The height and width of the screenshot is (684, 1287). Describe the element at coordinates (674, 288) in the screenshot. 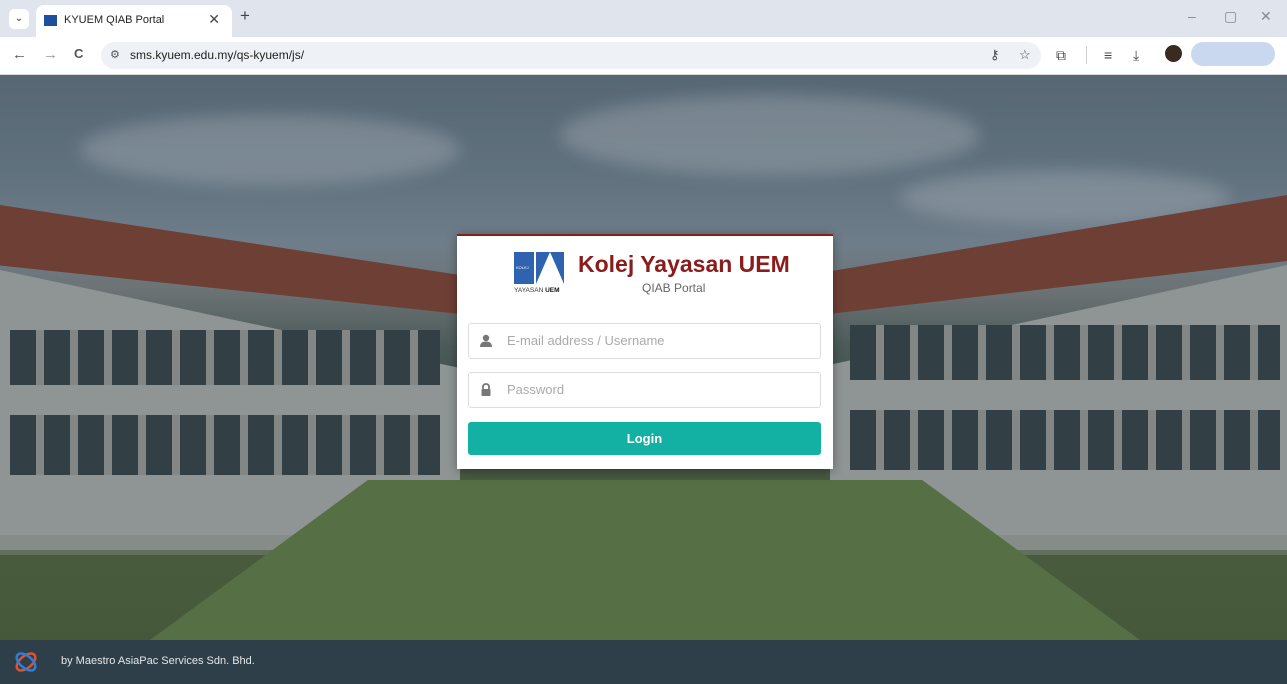

I see `brand-subtitle: QIAB Portal` at that location.